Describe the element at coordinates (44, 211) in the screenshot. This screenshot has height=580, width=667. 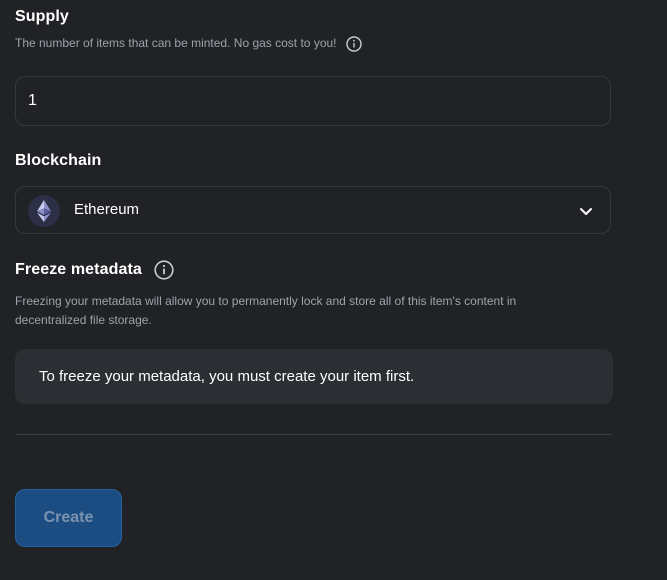
I see `ethereum-icon` at that location.